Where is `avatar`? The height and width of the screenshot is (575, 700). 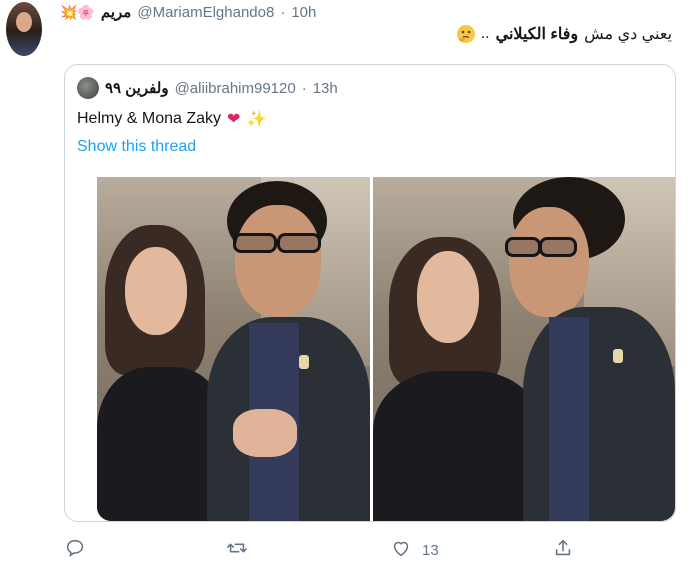
avatar is located at coordinates (24, 29).